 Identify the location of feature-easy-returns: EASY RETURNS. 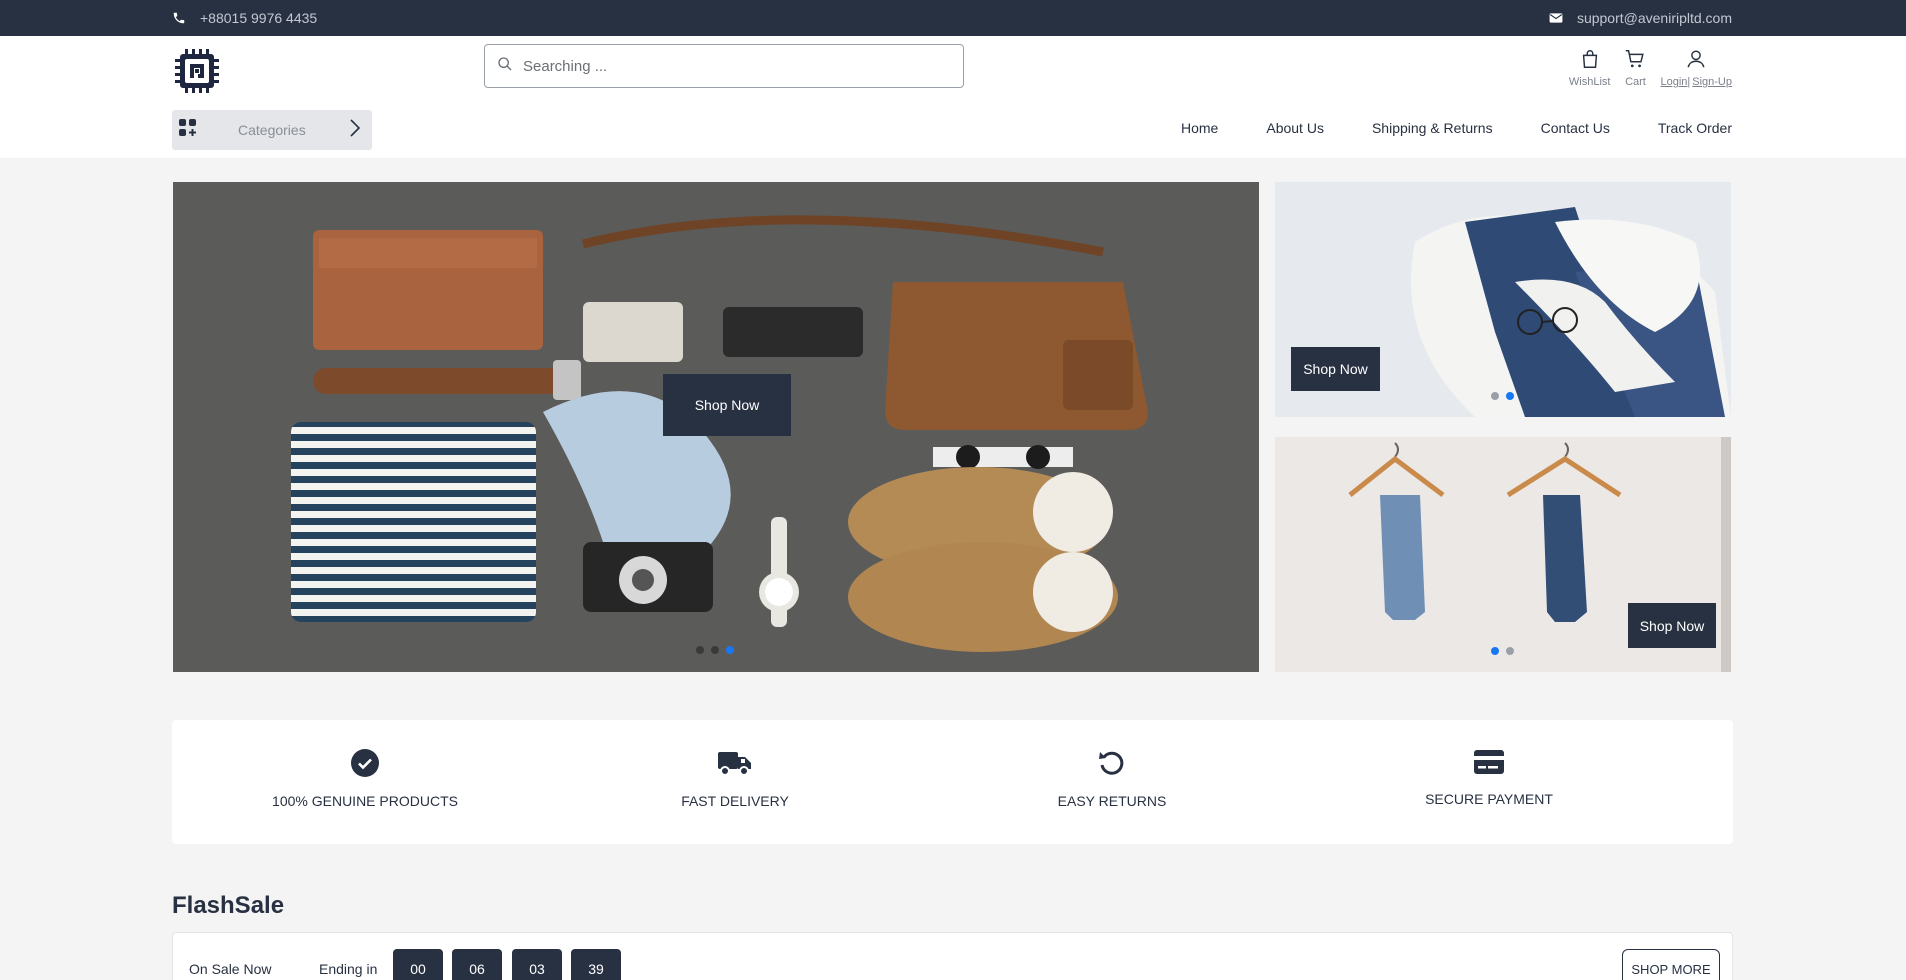
(1112, 778).